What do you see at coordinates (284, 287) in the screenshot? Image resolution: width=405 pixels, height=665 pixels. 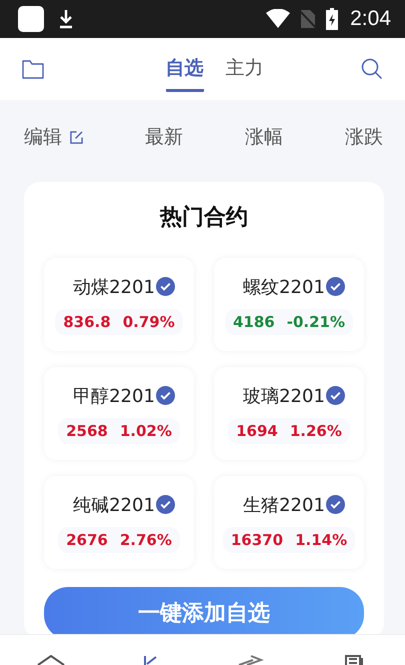 I see `contract-name: 螺纹2201` at bounding box center [284, 287].